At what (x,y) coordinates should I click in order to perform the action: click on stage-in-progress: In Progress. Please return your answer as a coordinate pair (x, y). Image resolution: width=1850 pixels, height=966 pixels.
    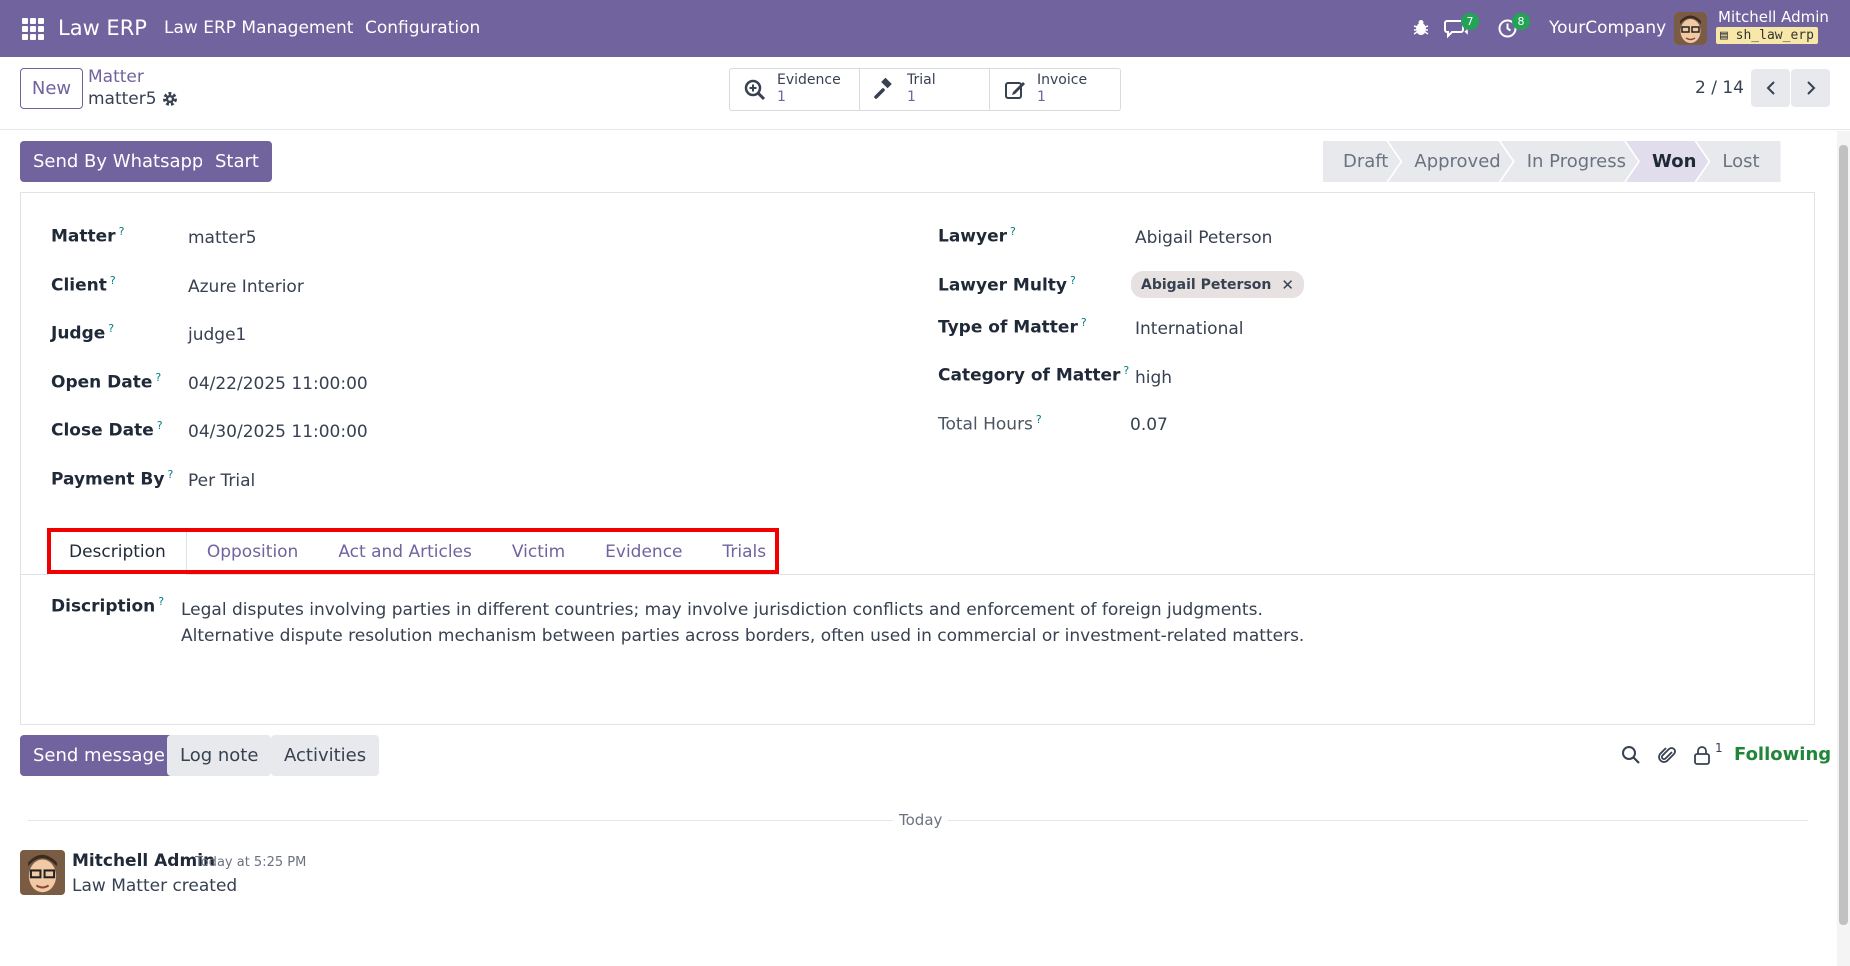
    Looking at the image, I should click on (1569, 161).